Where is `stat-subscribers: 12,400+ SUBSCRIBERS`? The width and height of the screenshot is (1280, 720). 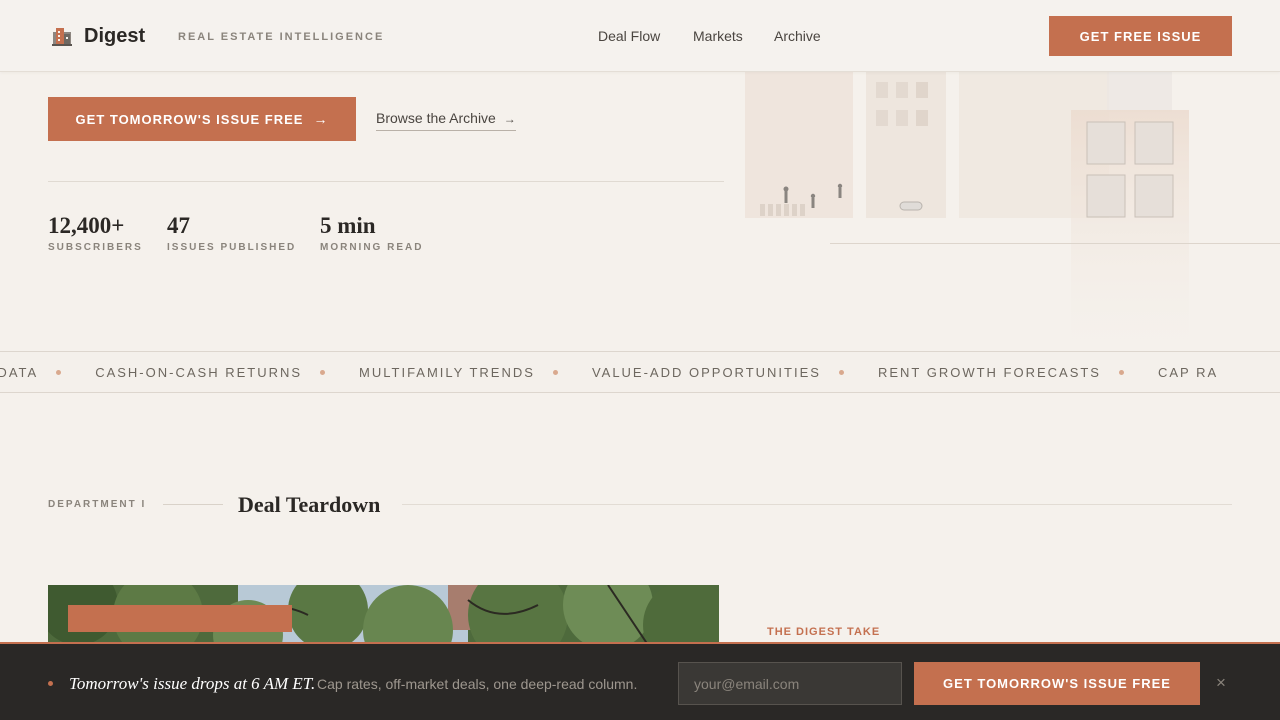
stat-subscribers: 12,400+ SUBSCRIBERS is located at coordinates (95, 233).